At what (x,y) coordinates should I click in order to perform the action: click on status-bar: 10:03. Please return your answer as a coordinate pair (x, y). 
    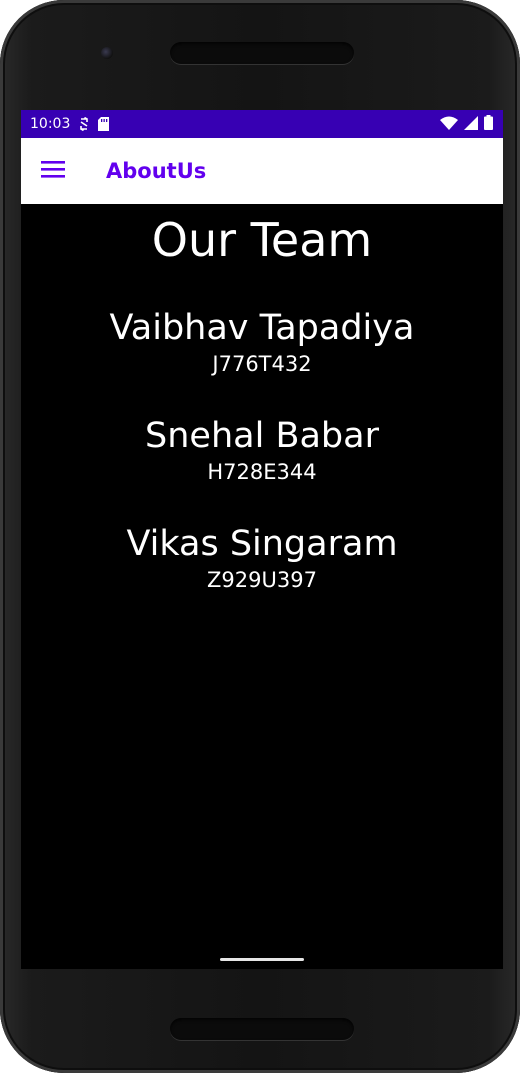
    Looking at the image, I should click on (262, 124).